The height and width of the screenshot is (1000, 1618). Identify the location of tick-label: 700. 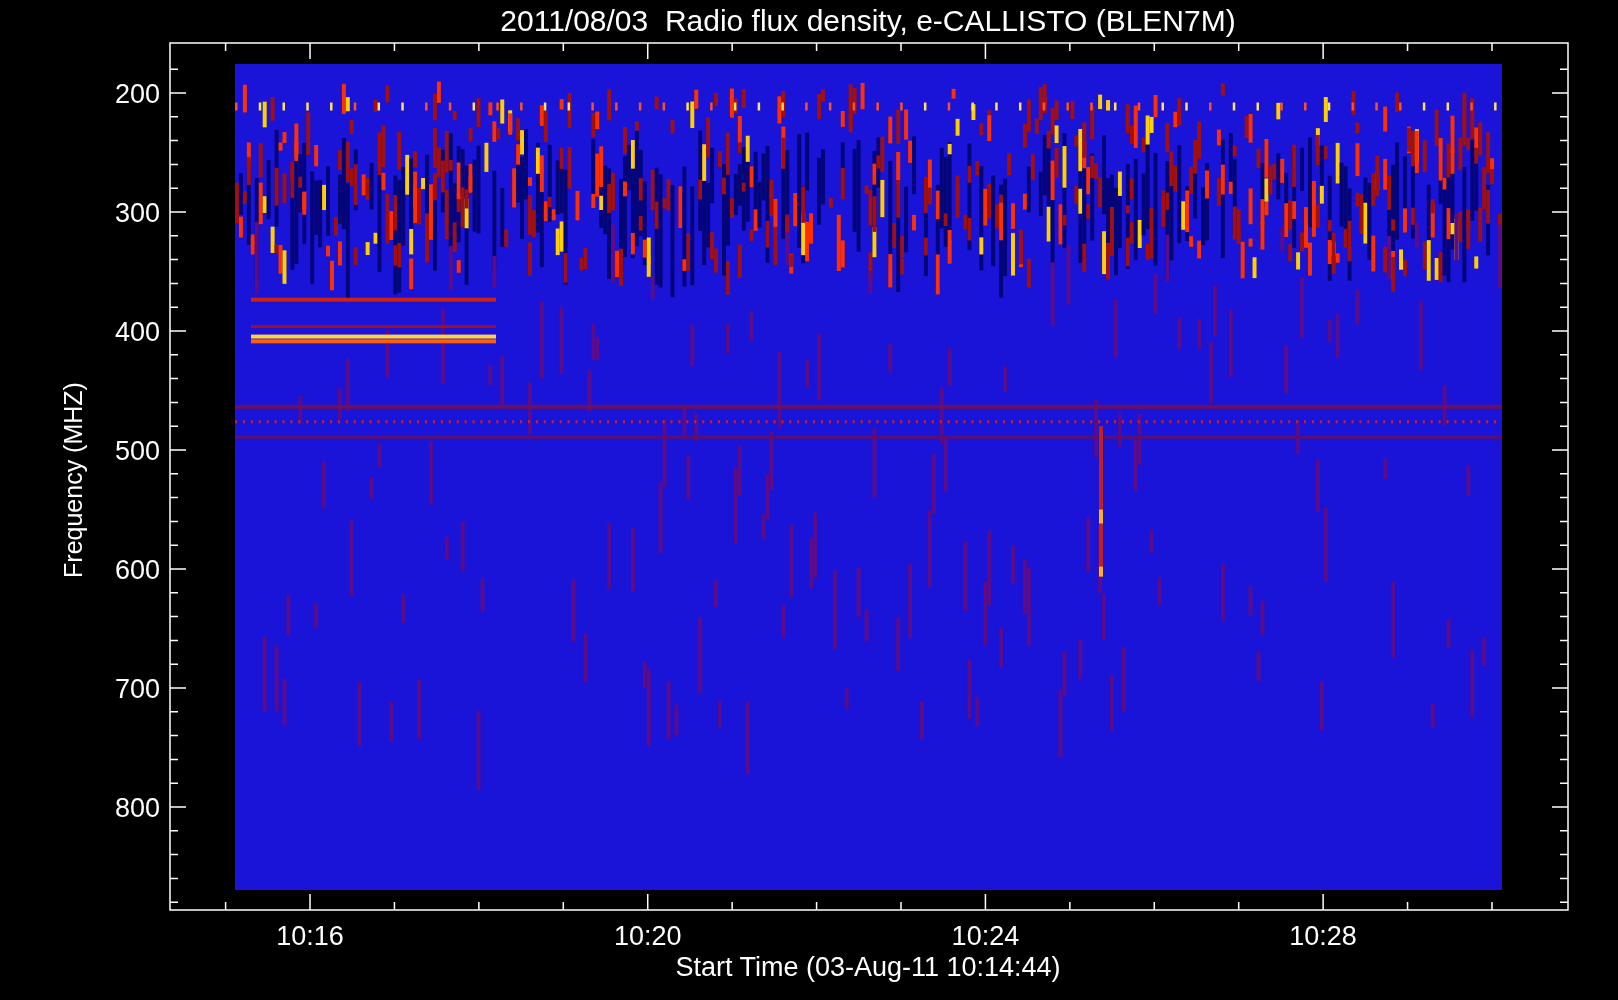
(137, 689).